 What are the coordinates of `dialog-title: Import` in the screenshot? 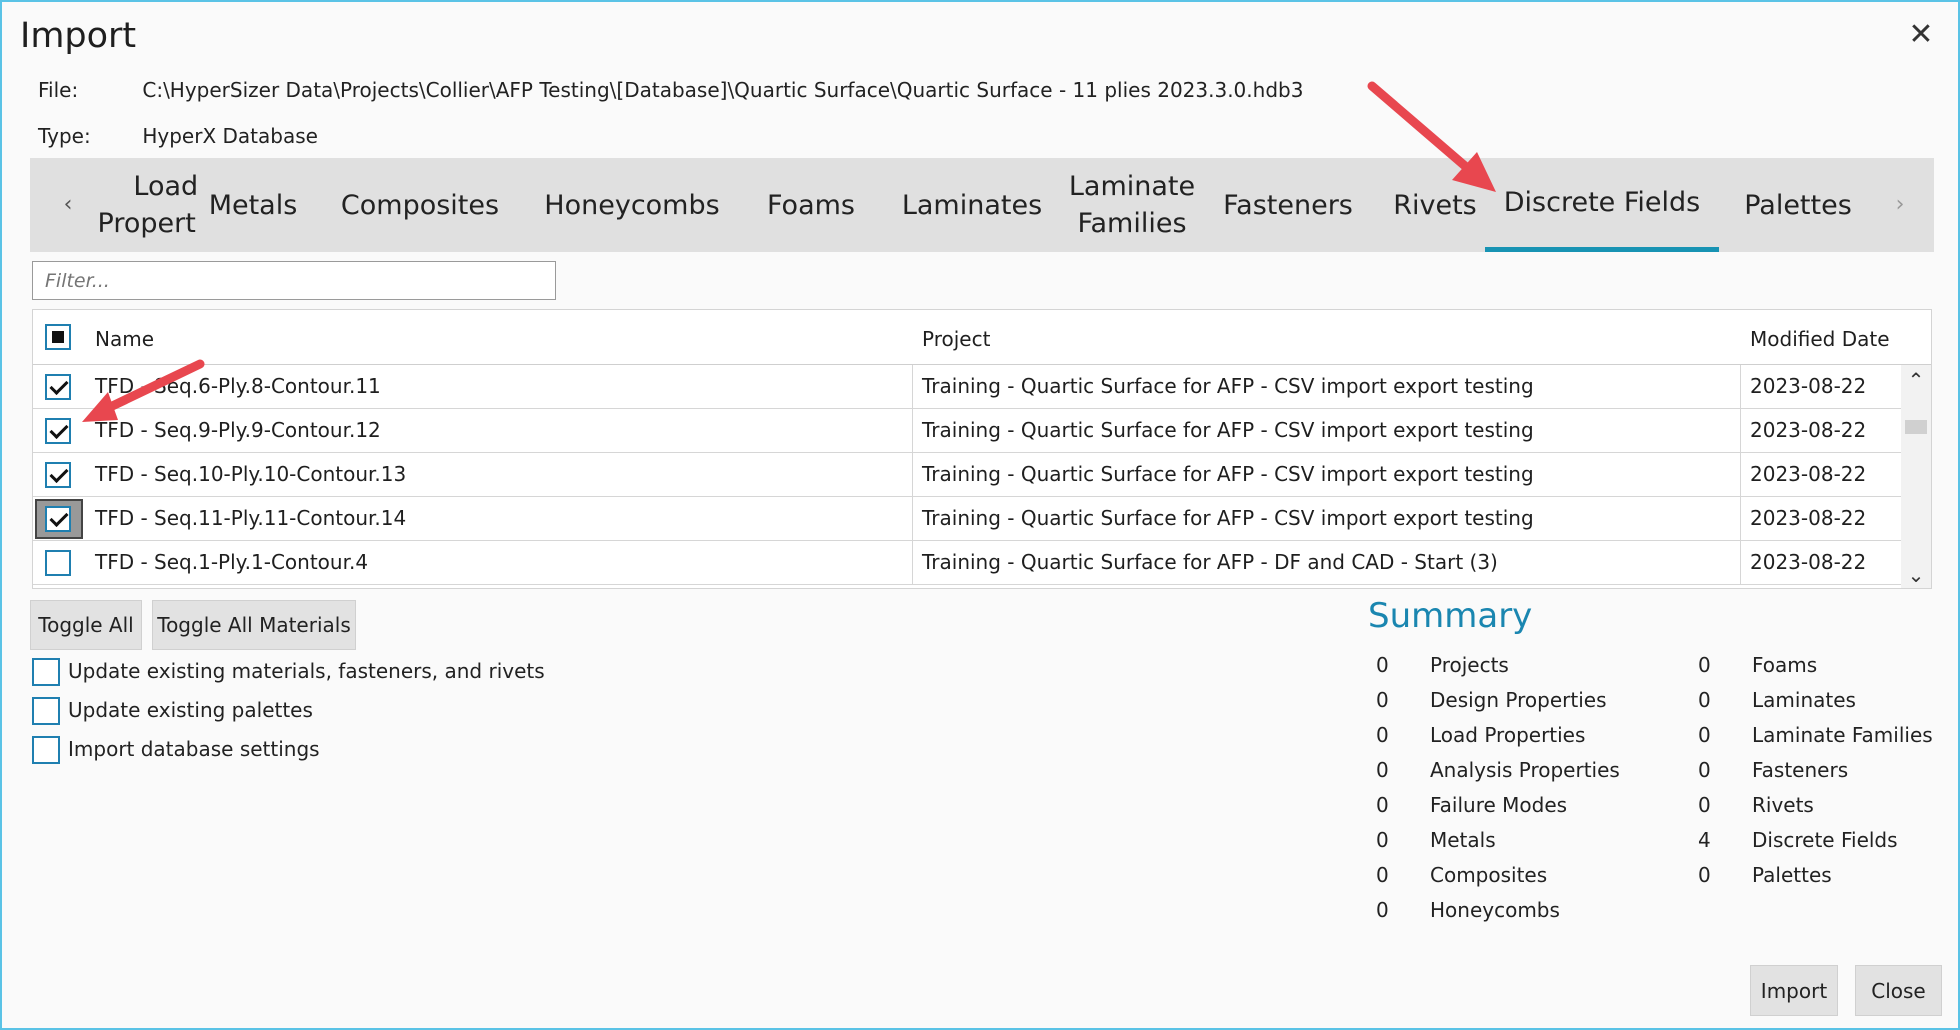 It's located at (78, 36).